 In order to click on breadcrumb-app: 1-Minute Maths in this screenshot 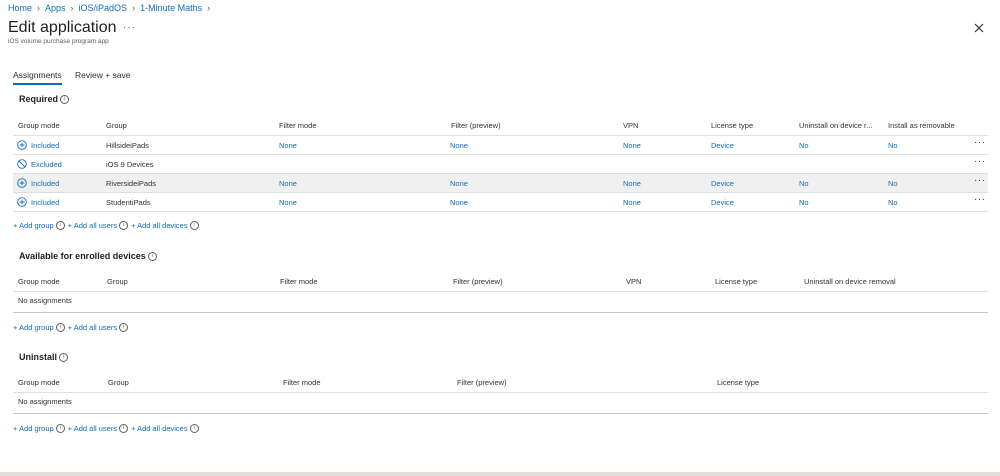, I will do `click(171, 8)`.